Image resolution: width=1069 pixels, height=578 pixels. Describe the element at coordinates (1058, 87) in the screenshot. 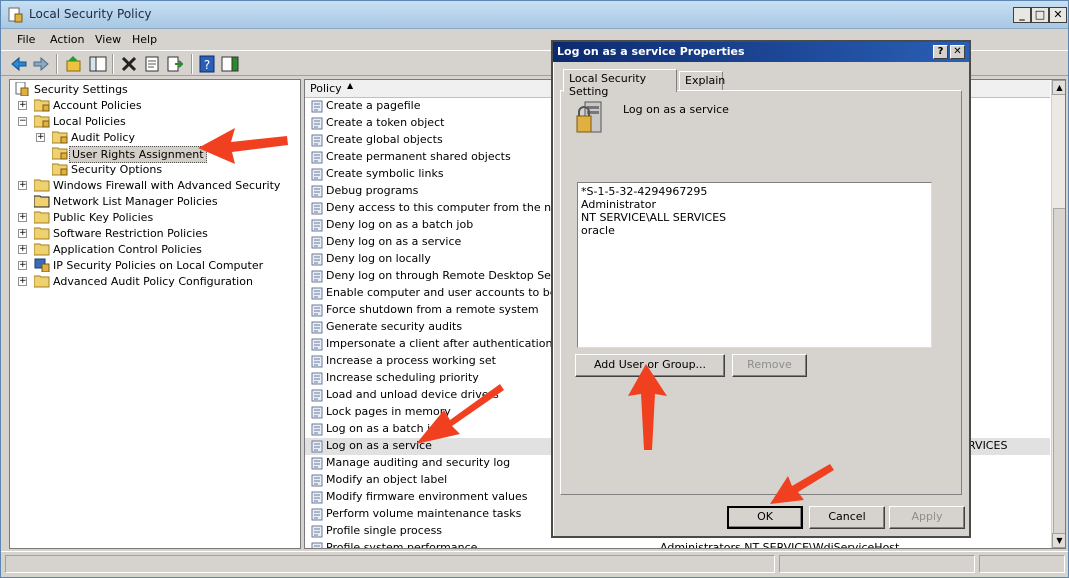

I see `scroll-up-icon: ▲` at that location.